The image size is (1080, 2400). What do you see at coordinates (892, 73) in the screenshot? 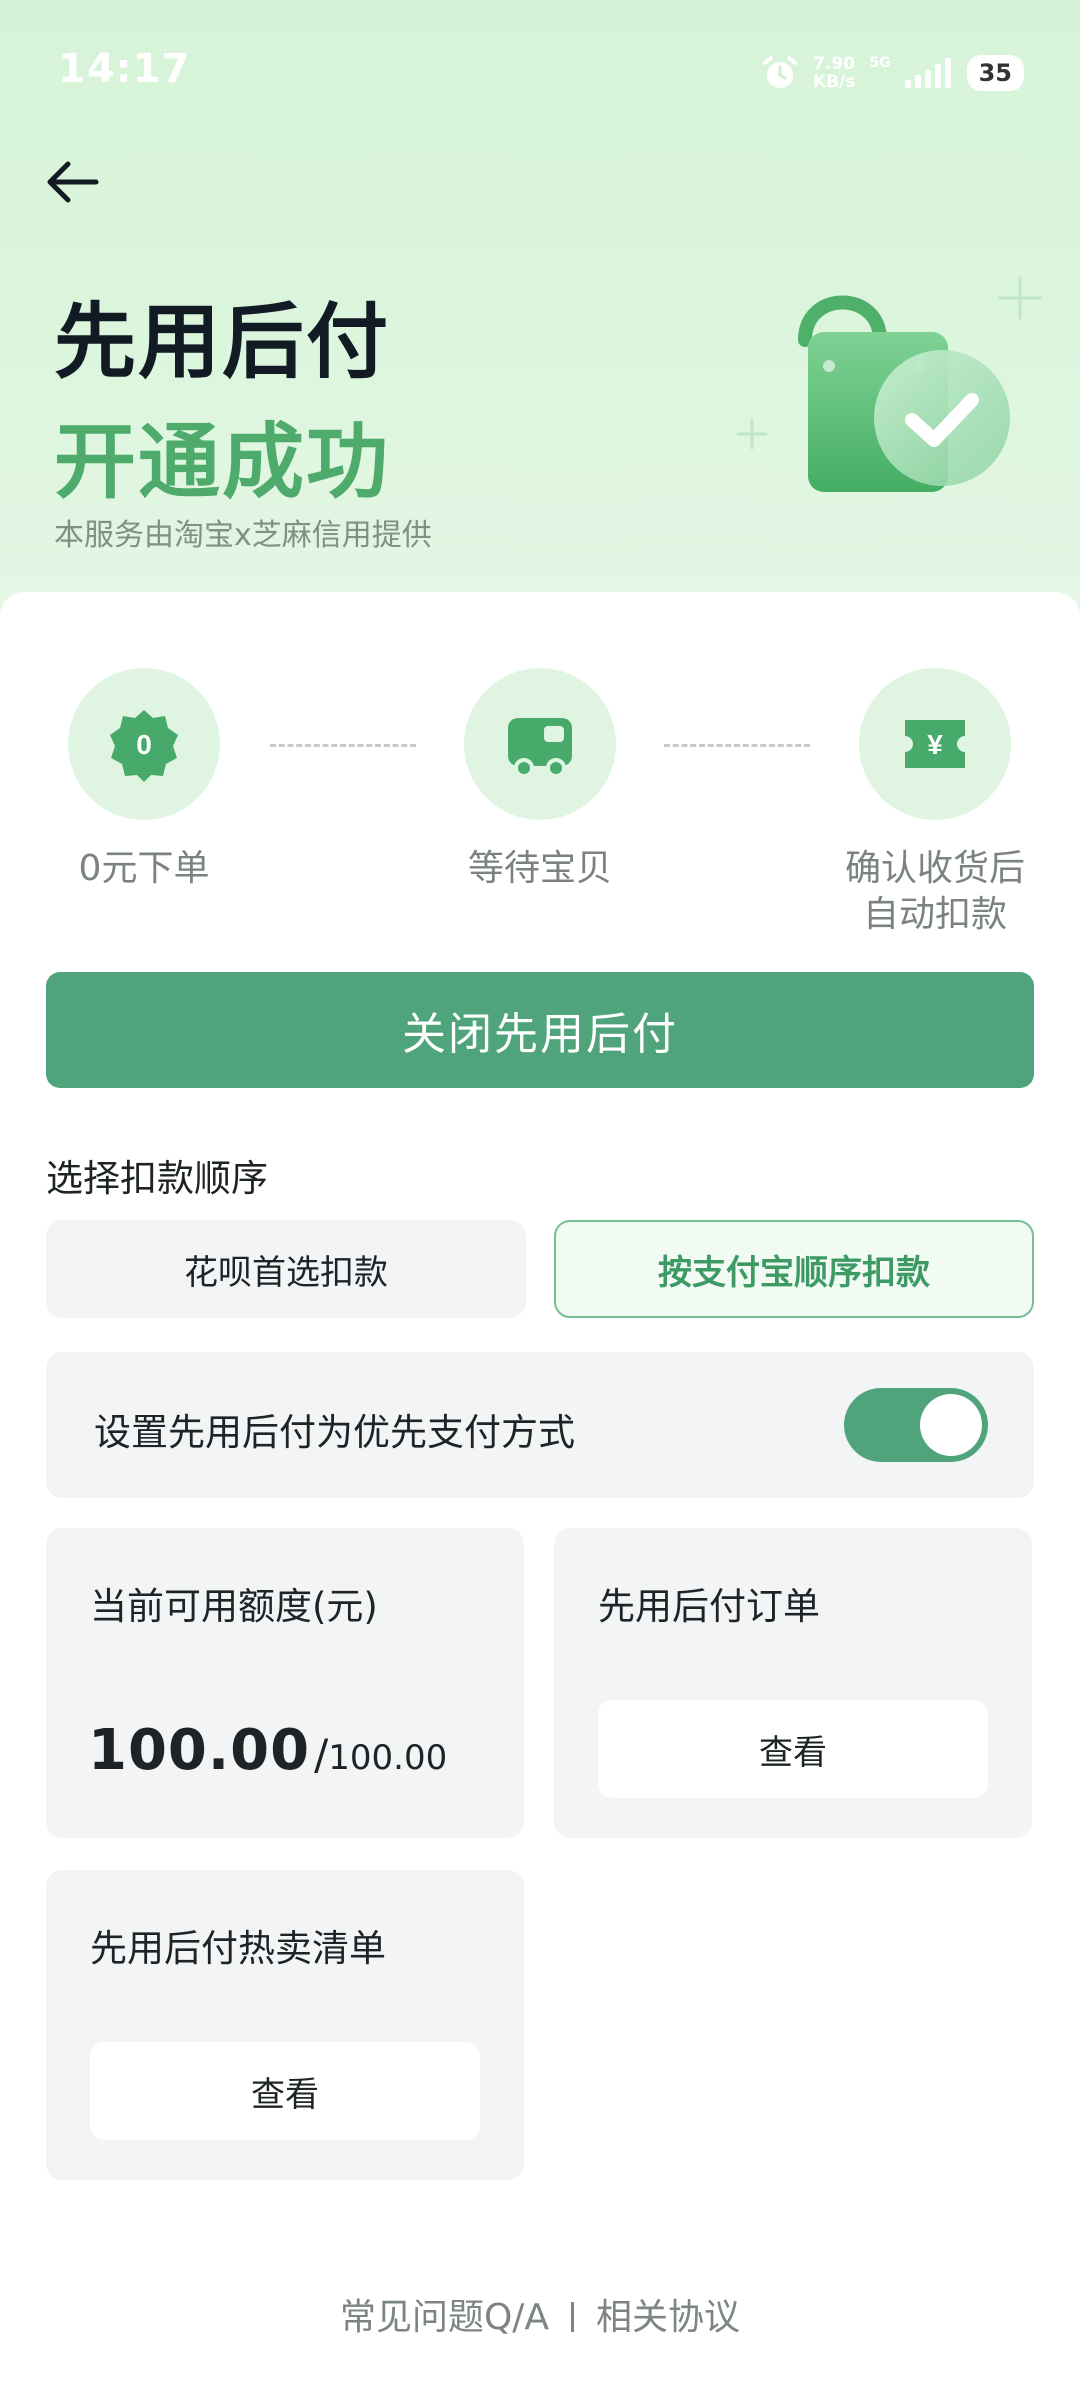
I see `status-icons: 7.90 KB/s 5G 35` at bounding box center [892, 73].